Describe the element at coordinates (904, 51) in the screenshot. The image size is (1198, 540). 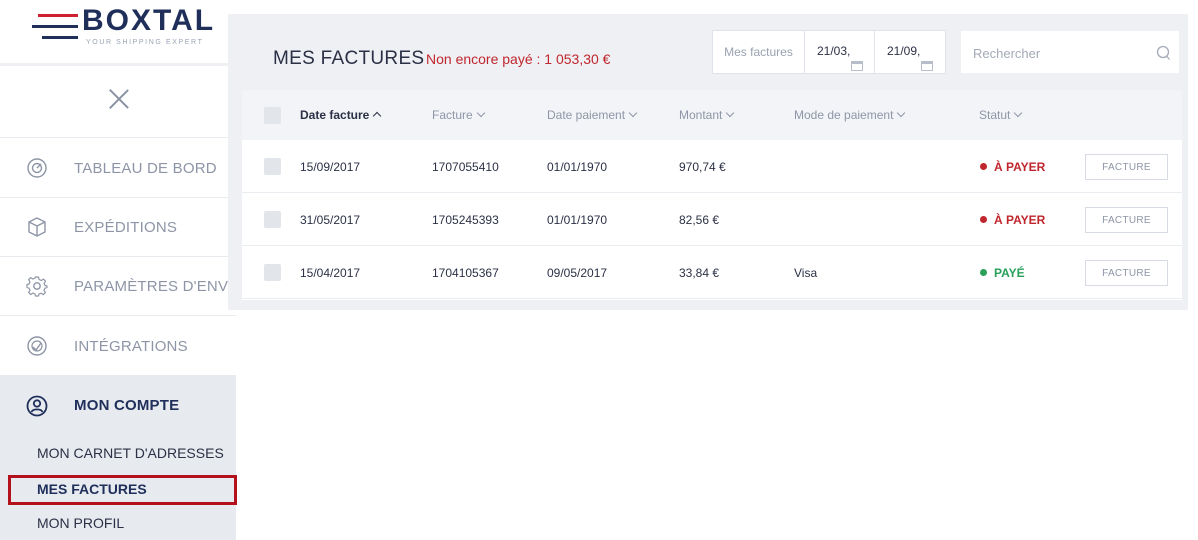
I see `date-to-value: 21/09,` at that location.